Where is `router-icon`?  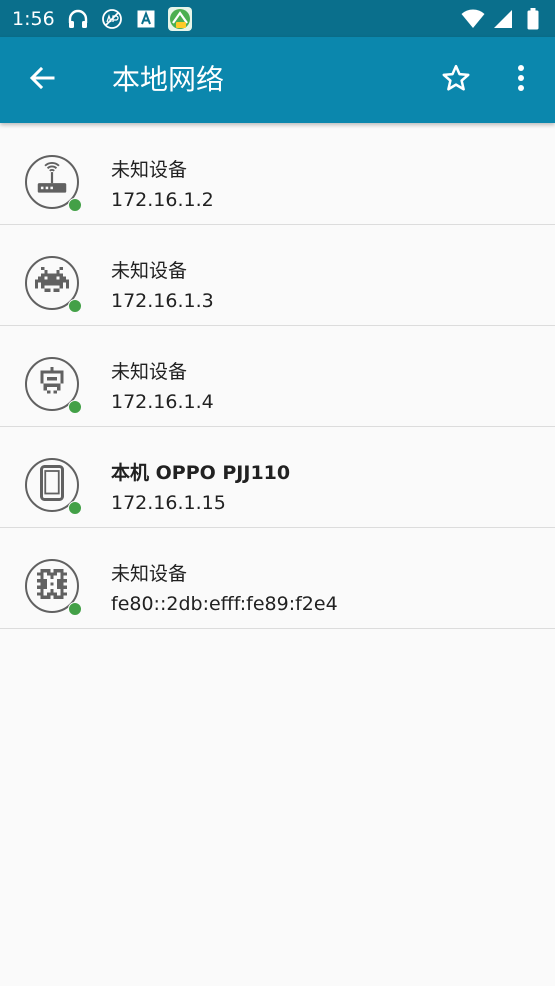 router-icon is located at coordinates (52, 182).